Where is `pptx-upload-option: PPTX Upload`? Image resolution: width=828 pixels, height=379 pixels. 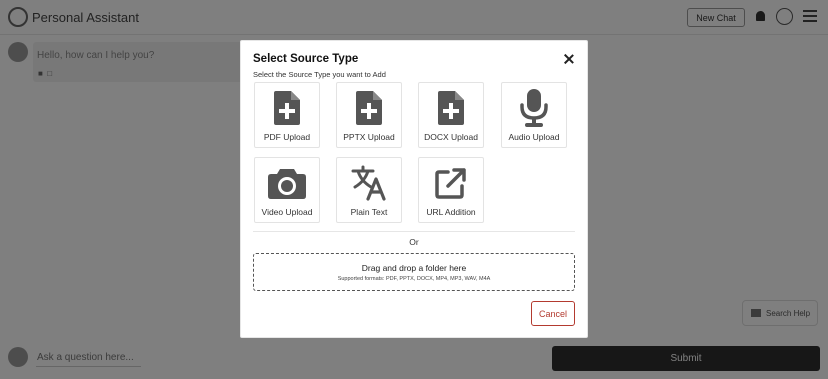 pptx-upload-option: PPTX Upload is located at coordinates (369, 115).